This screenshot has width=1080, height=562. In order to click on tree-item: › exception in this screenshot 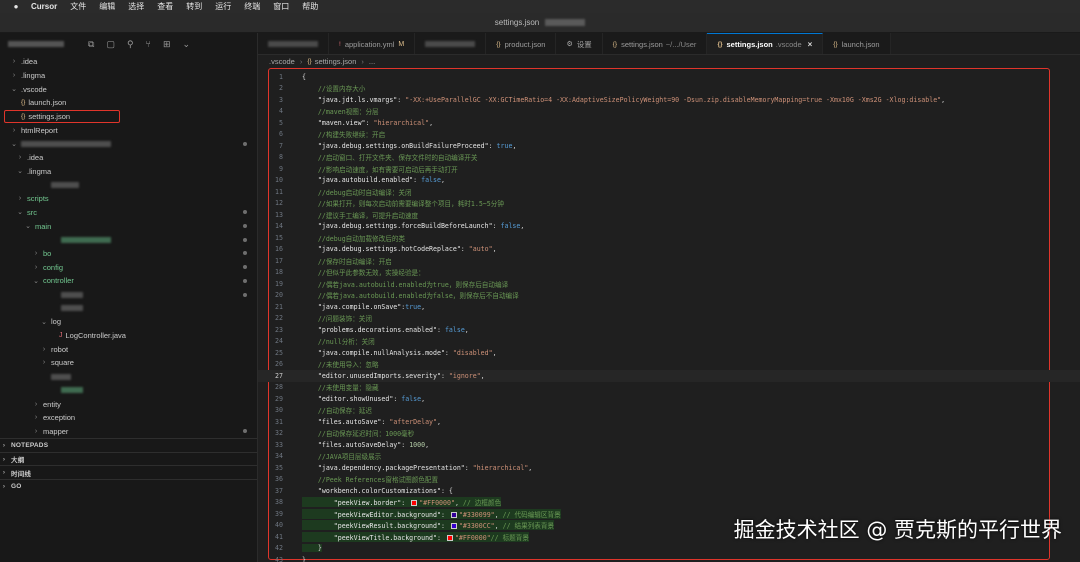, I will do `click(128, 418)`.